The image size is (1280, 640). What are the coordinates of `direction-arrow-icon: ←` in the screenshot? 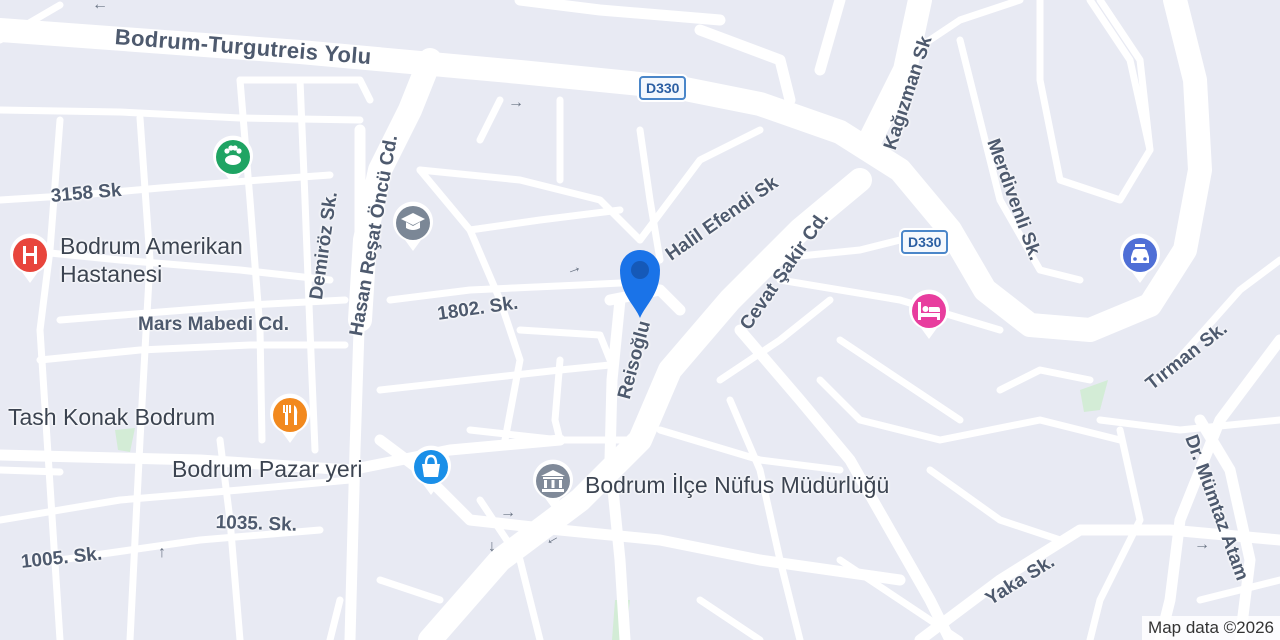 It's located at (100, 6).